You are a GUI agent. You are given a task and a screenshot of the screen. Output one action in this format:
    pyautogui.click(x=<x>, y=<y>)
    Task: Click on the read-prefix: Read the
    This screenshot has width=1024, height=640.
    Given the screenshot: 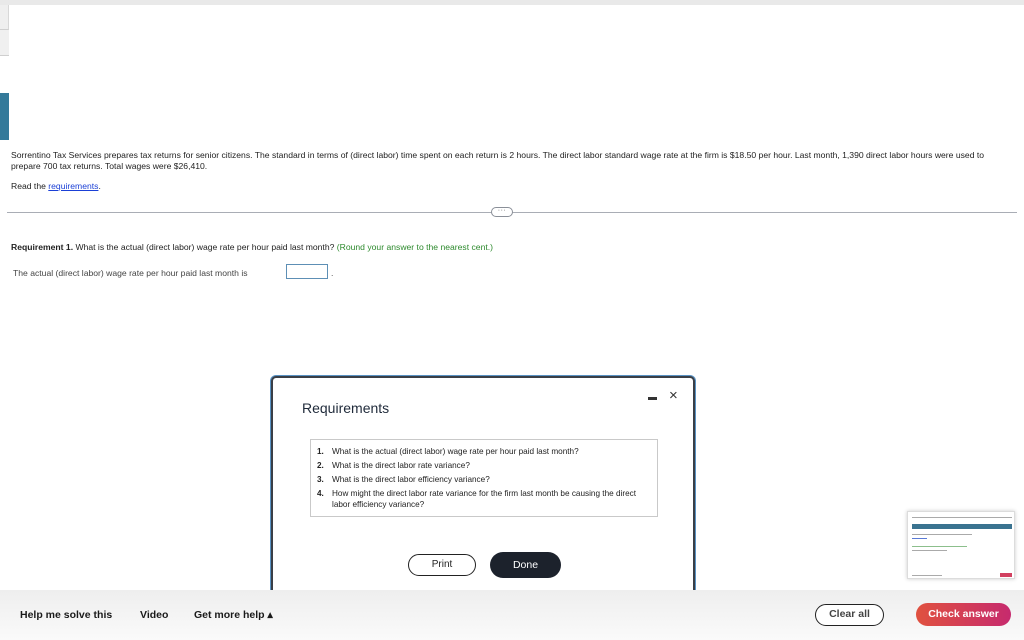 What is the action you would take?
    pyautogui.click(x=30, y=186)
    